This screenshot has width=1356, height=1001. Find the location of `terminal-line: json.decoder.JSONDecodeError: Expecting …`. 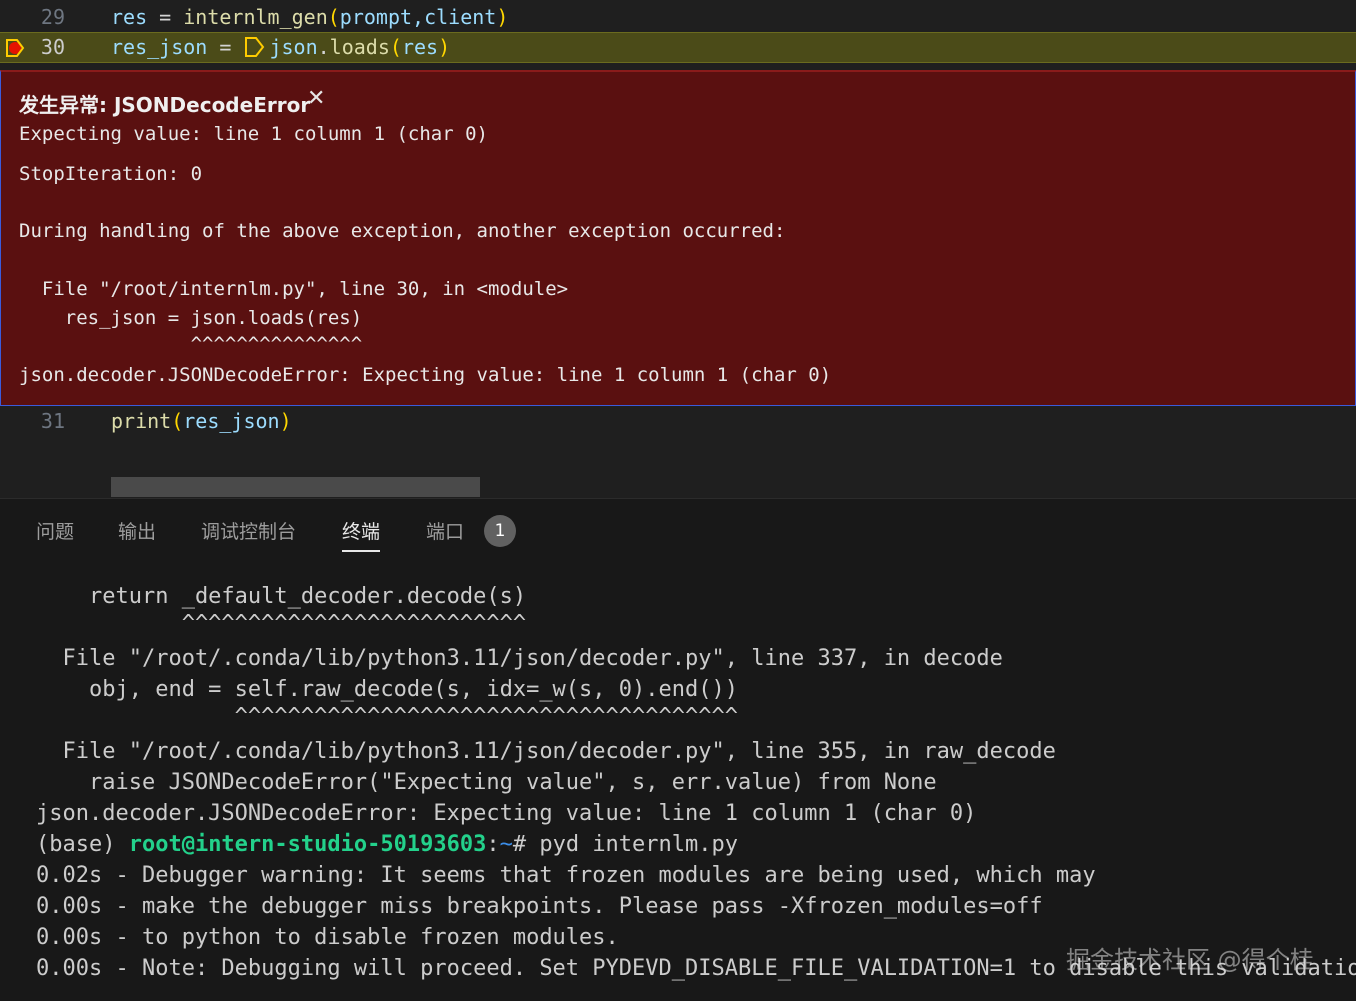

terminal-line: json.decoder.JSONDecodeError: Expecting … is located at coordinates (506, 813).